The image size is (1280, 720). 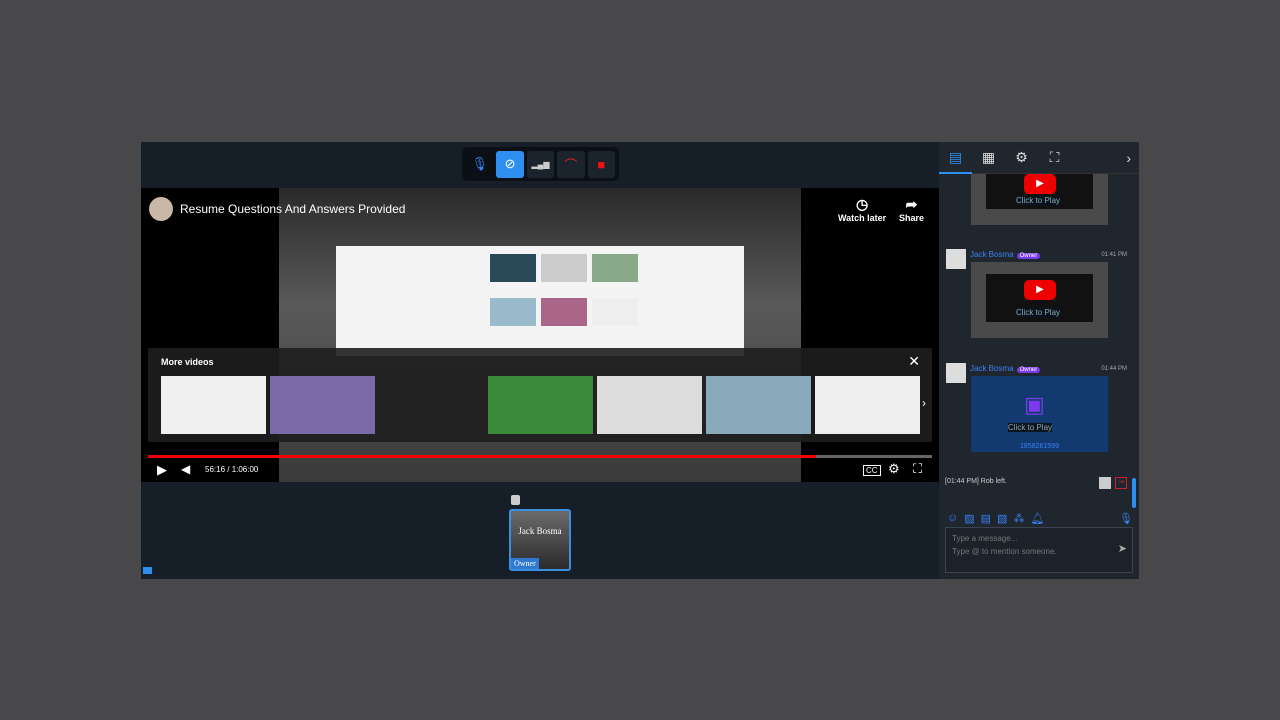 I want to click on grid-tab-icon: ▦, so click(x=988, y=157).